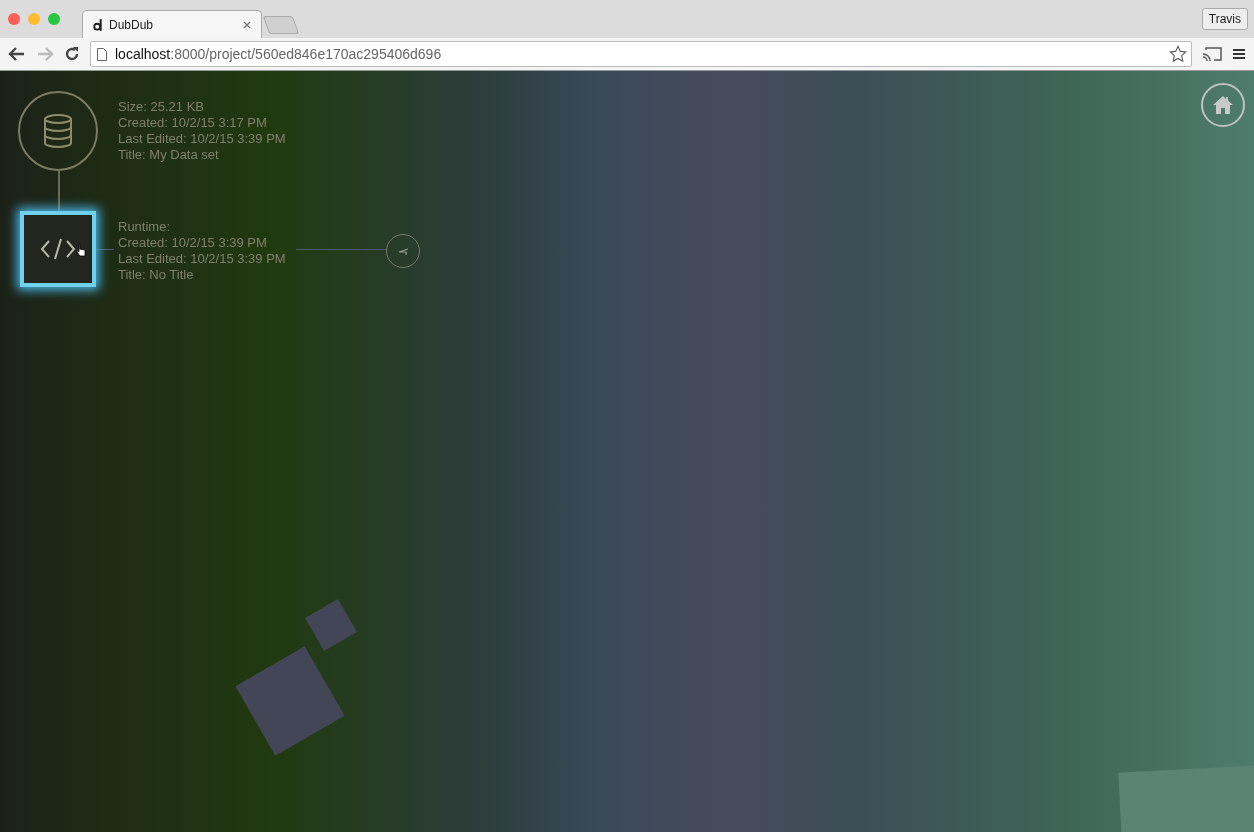 This screenshot has height=832, width=1254. Describe the element at coordinates (169, 155) in the screenshot. I see `node-info-text: Title: My Data set` at that location.